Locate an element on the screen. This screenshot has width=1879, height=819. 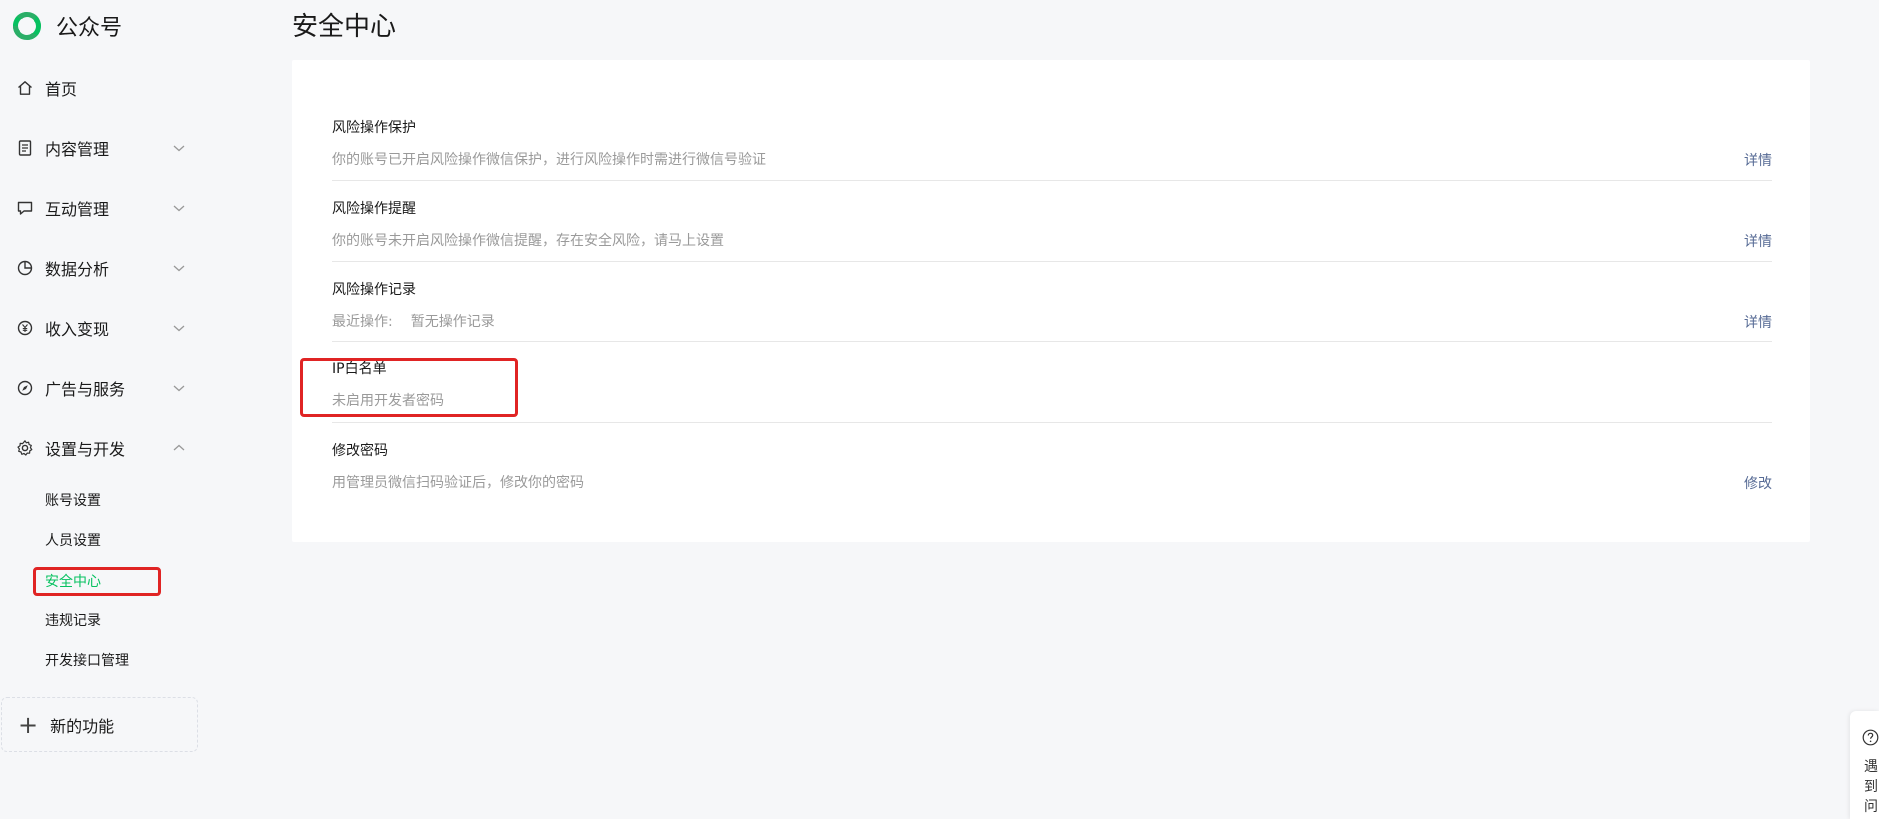
help-text: 遇到问 is located at coordinates (1871, 787).